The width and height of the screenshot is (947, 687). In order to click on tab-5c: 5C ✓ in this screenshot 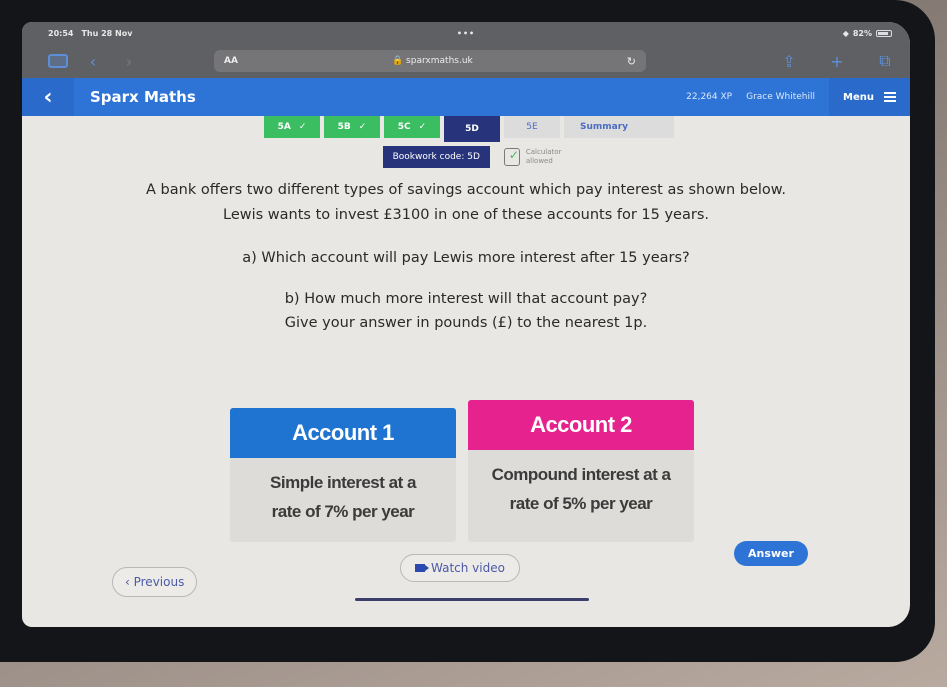, I will do `click(412, 127)`.